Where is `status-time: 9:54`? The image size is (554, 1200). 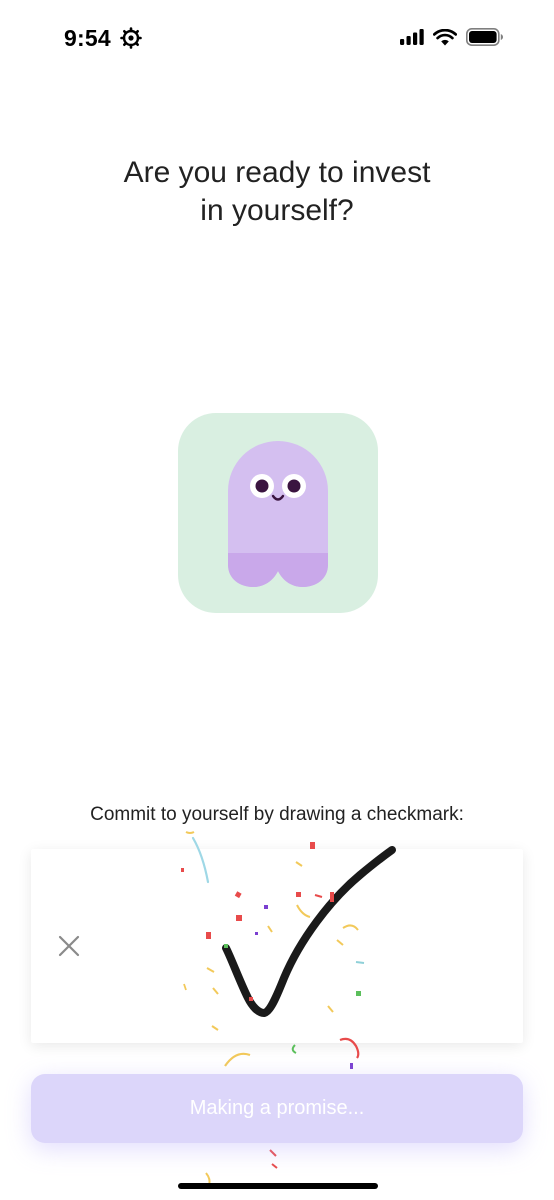 status-time: 9:54 is located at coordinates (87, 38).